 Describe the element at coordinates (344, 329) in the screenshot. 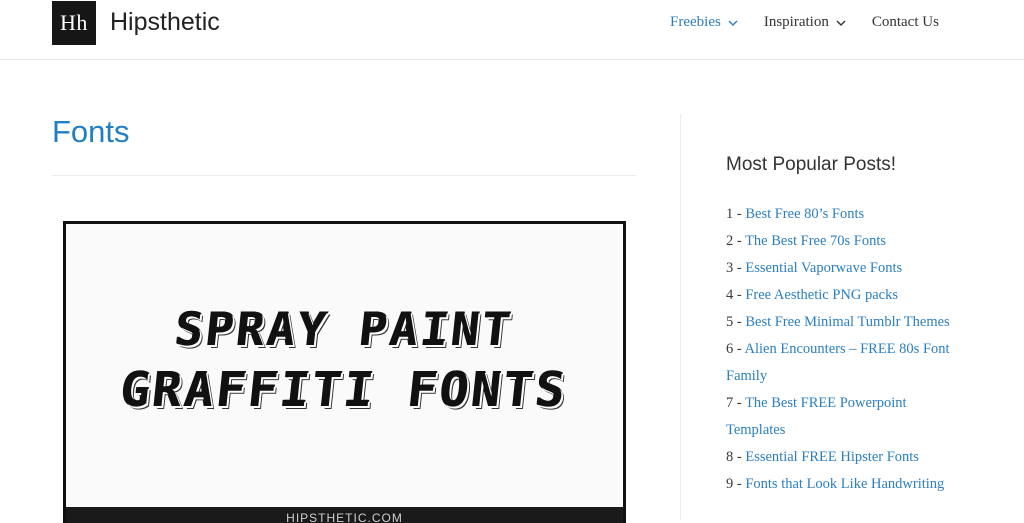

I see `featured-image-text-line1: SPRAY PAINT` at that location.